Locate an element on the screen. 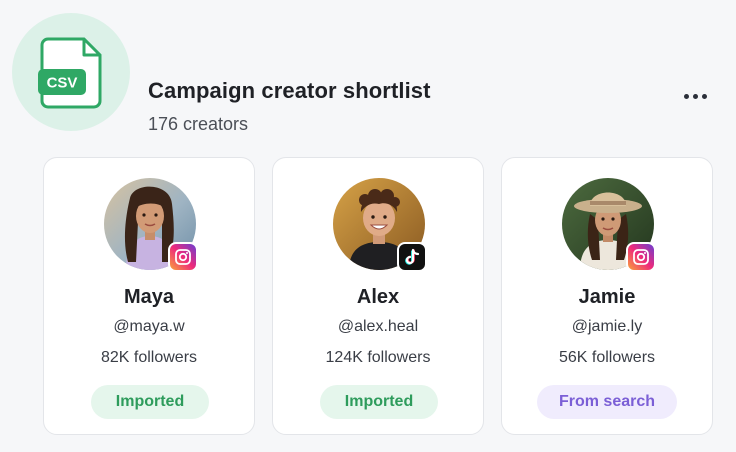  csv-file-badge: CSV is located at coordinates (71, 72).